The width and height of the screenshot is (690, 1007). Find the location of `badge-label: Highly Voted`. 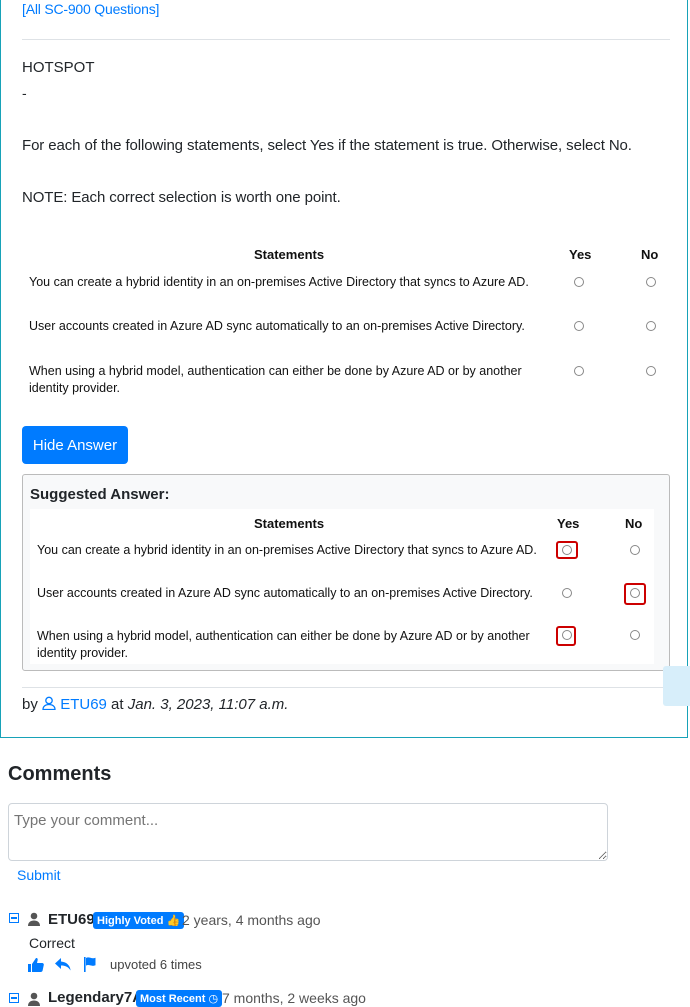

badge-label: Highly Voted is located at coordinates (130, 921).